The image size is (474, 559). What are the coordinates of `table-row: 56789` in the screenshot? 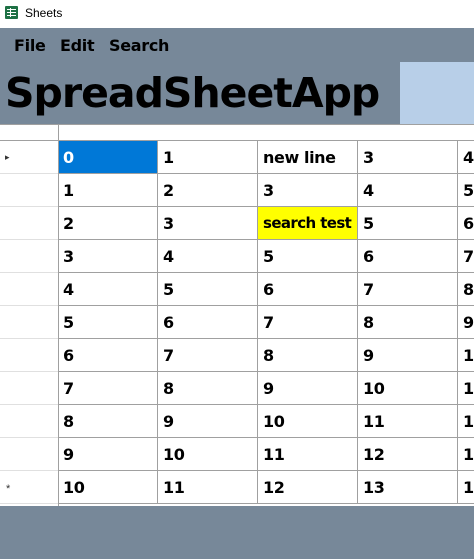 It's located at (237, 322).